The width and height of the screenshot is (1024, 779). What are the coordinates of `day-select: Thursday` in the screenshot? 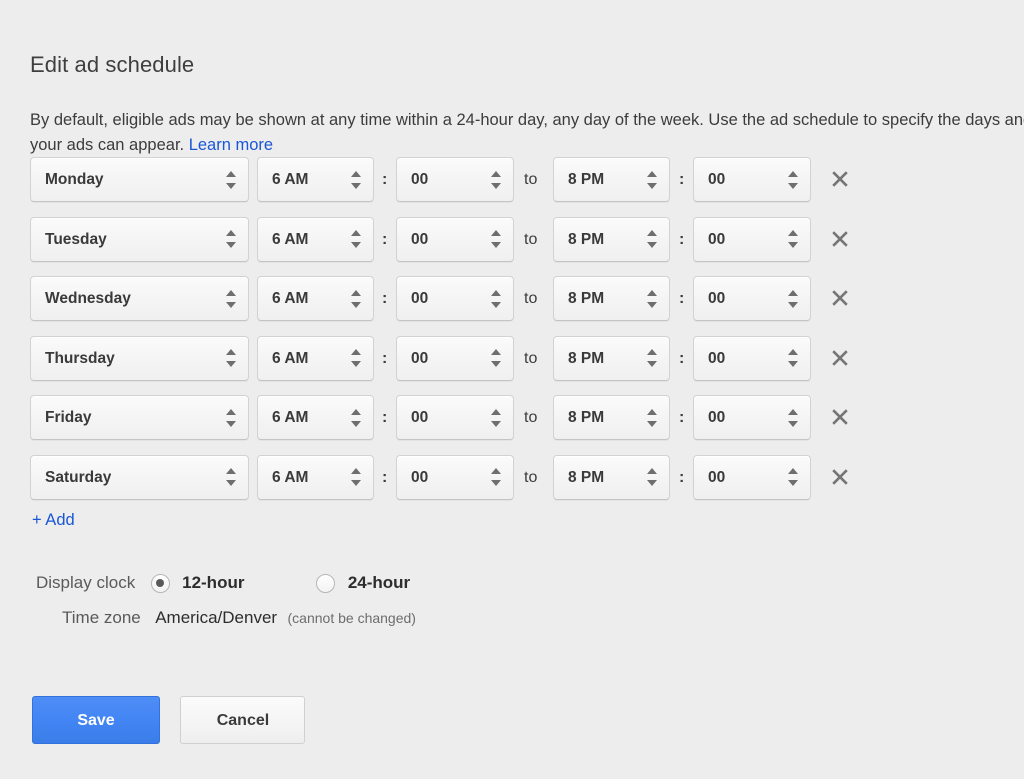 It's located at (139, 358).